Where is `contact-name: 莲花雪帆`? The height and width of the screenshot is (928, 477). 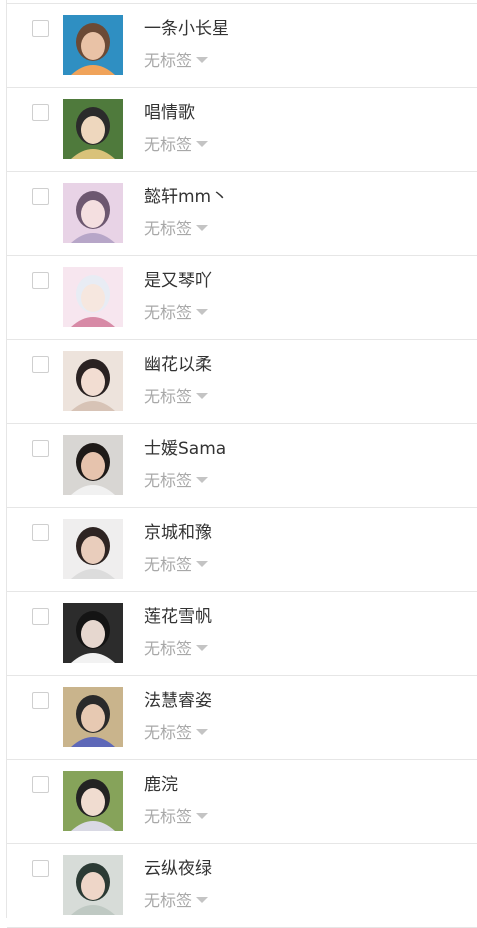
contact-name: 莲花雪帆 is located at coordinates (178, 617).